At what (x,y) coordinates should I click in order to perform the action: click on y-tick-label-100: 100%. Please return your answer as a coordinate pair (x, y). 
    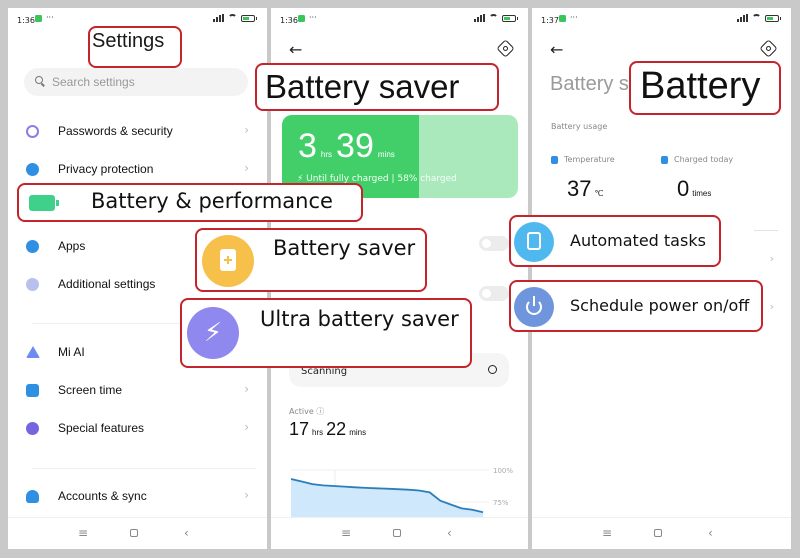
    Looking at the image, I should click on (503, 471).